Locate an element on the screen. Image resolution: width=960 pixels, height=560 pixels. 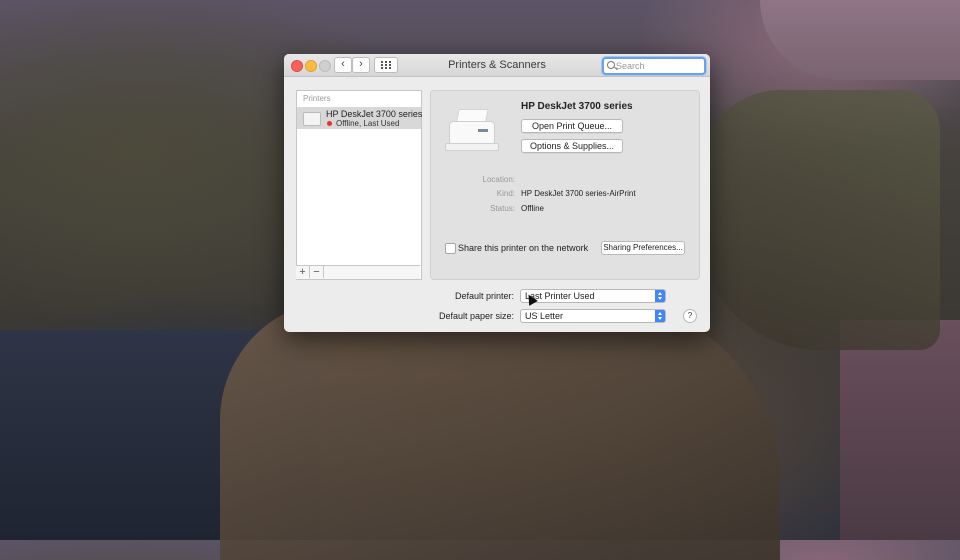
printer-list-header: Printers is located at coordinates (317, 98).